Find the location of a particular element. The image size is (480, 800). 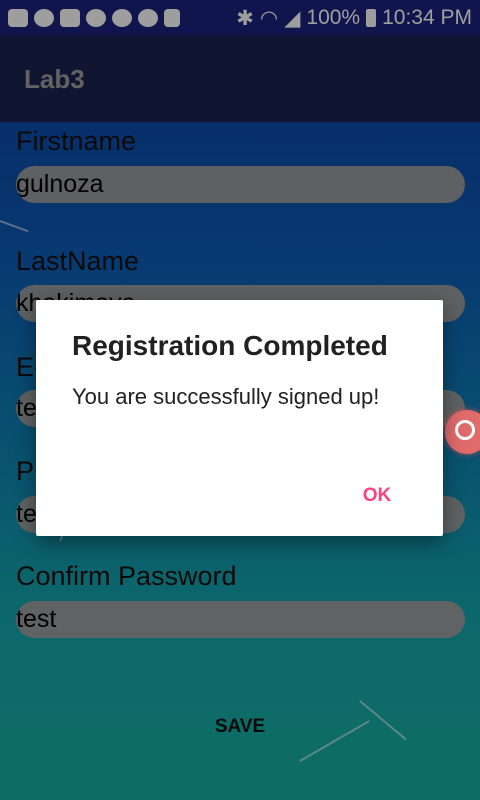

ok-button: OK is located at coordinates (377, 496).